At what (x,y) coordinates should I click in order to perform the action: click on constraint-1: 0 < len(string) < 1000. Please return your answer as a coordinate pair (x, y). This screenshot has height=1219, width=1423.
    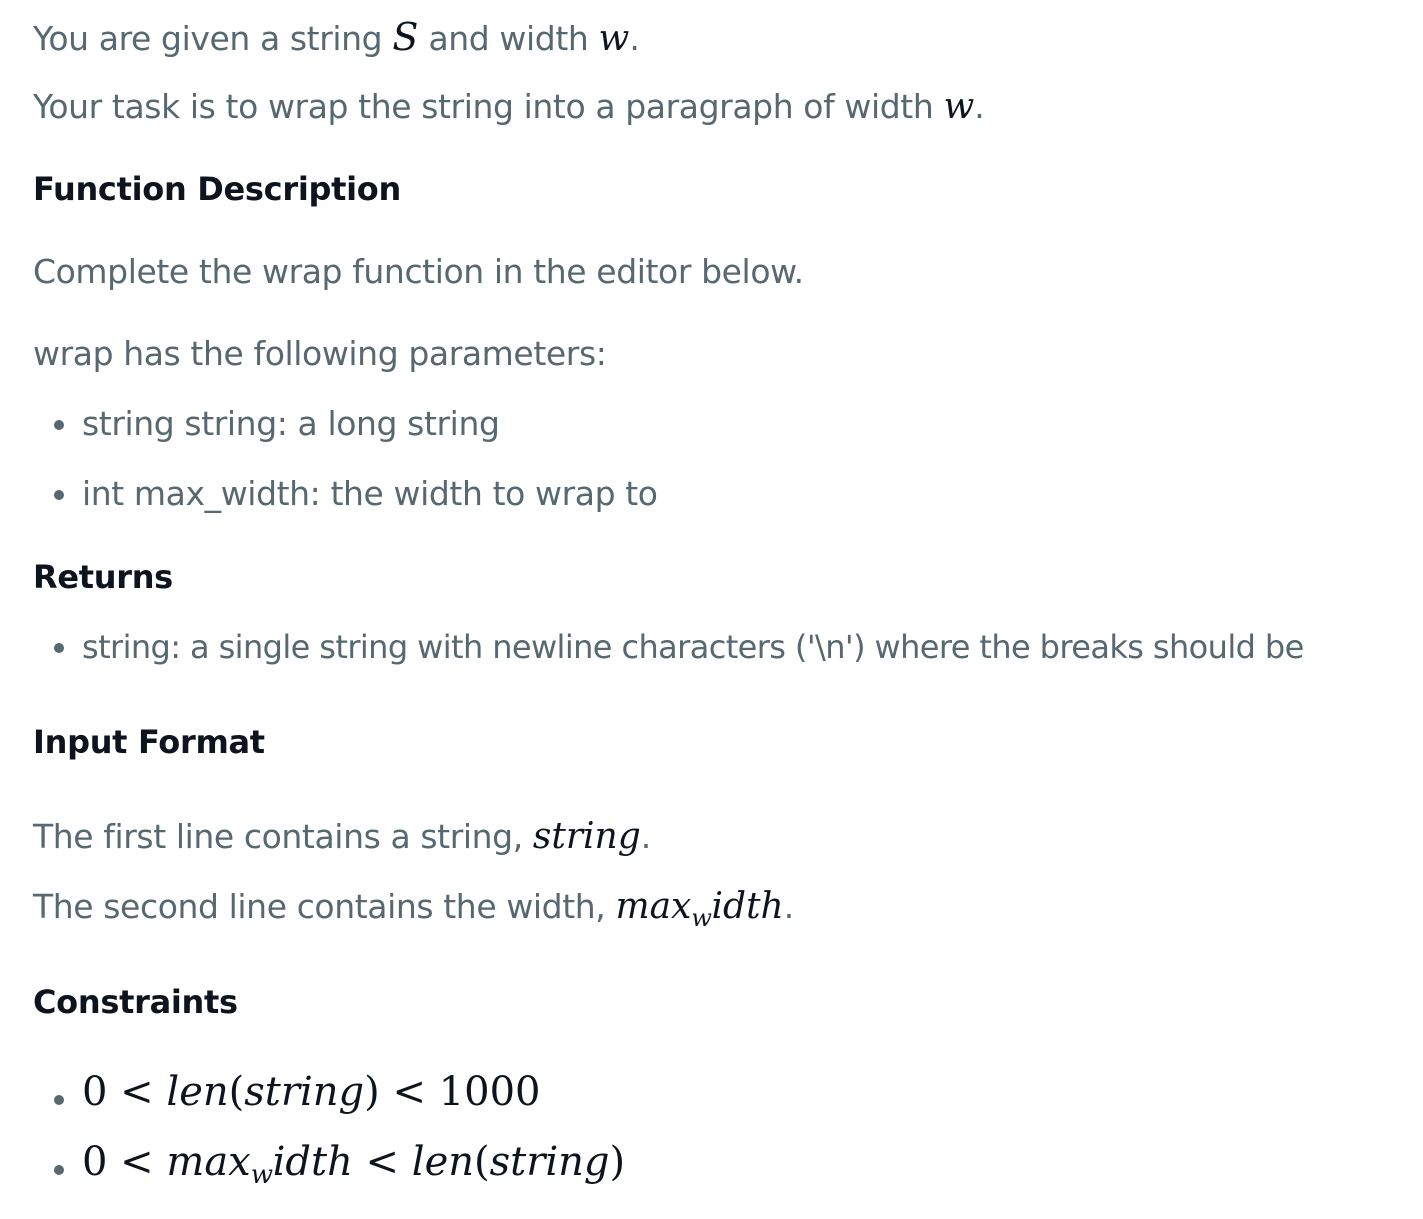
    Looking at the image, I should click on (311, 1092).